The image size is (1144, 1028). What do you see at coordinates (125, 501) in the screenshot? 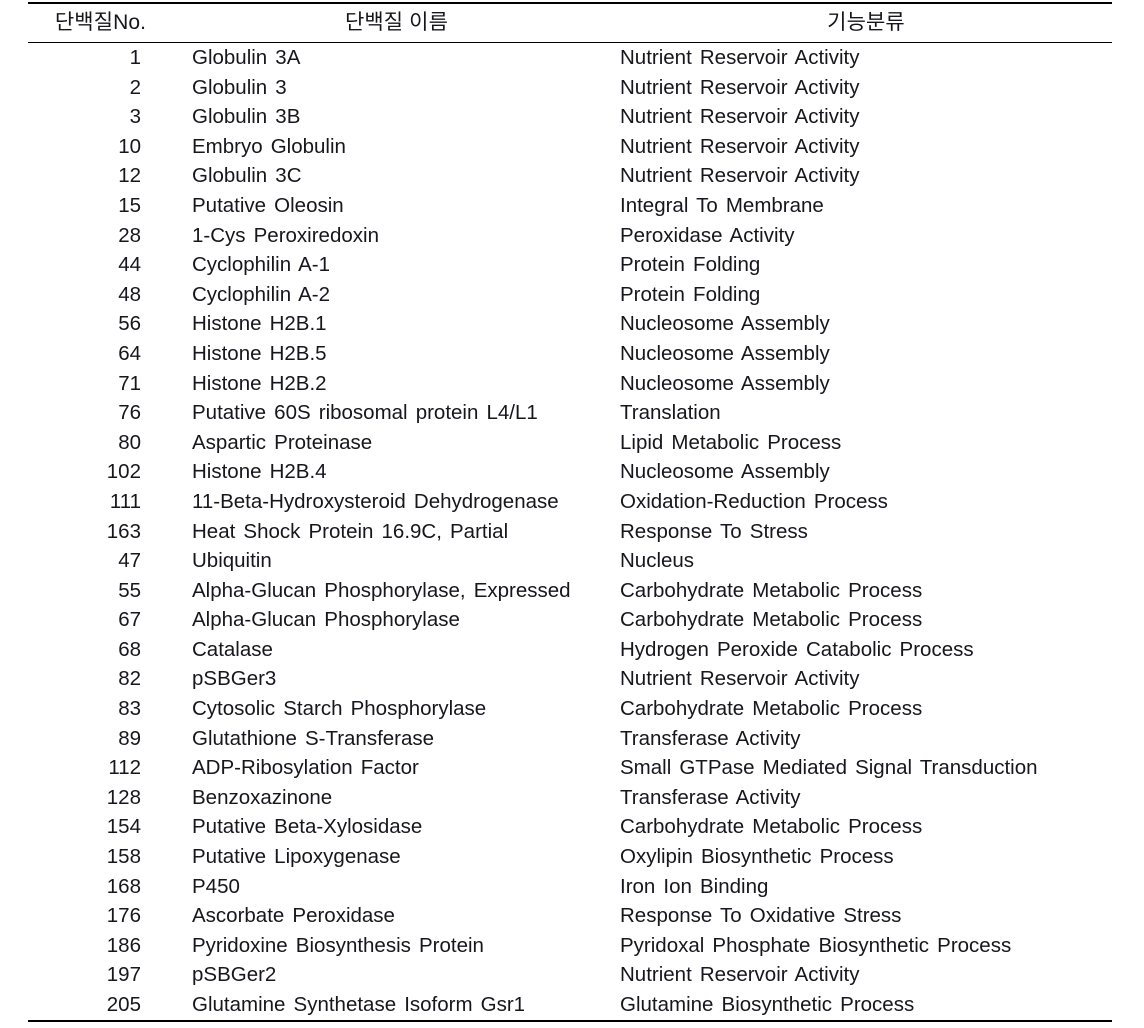
I see `cell-protein-no: 111` at bounding box center [125, 501].